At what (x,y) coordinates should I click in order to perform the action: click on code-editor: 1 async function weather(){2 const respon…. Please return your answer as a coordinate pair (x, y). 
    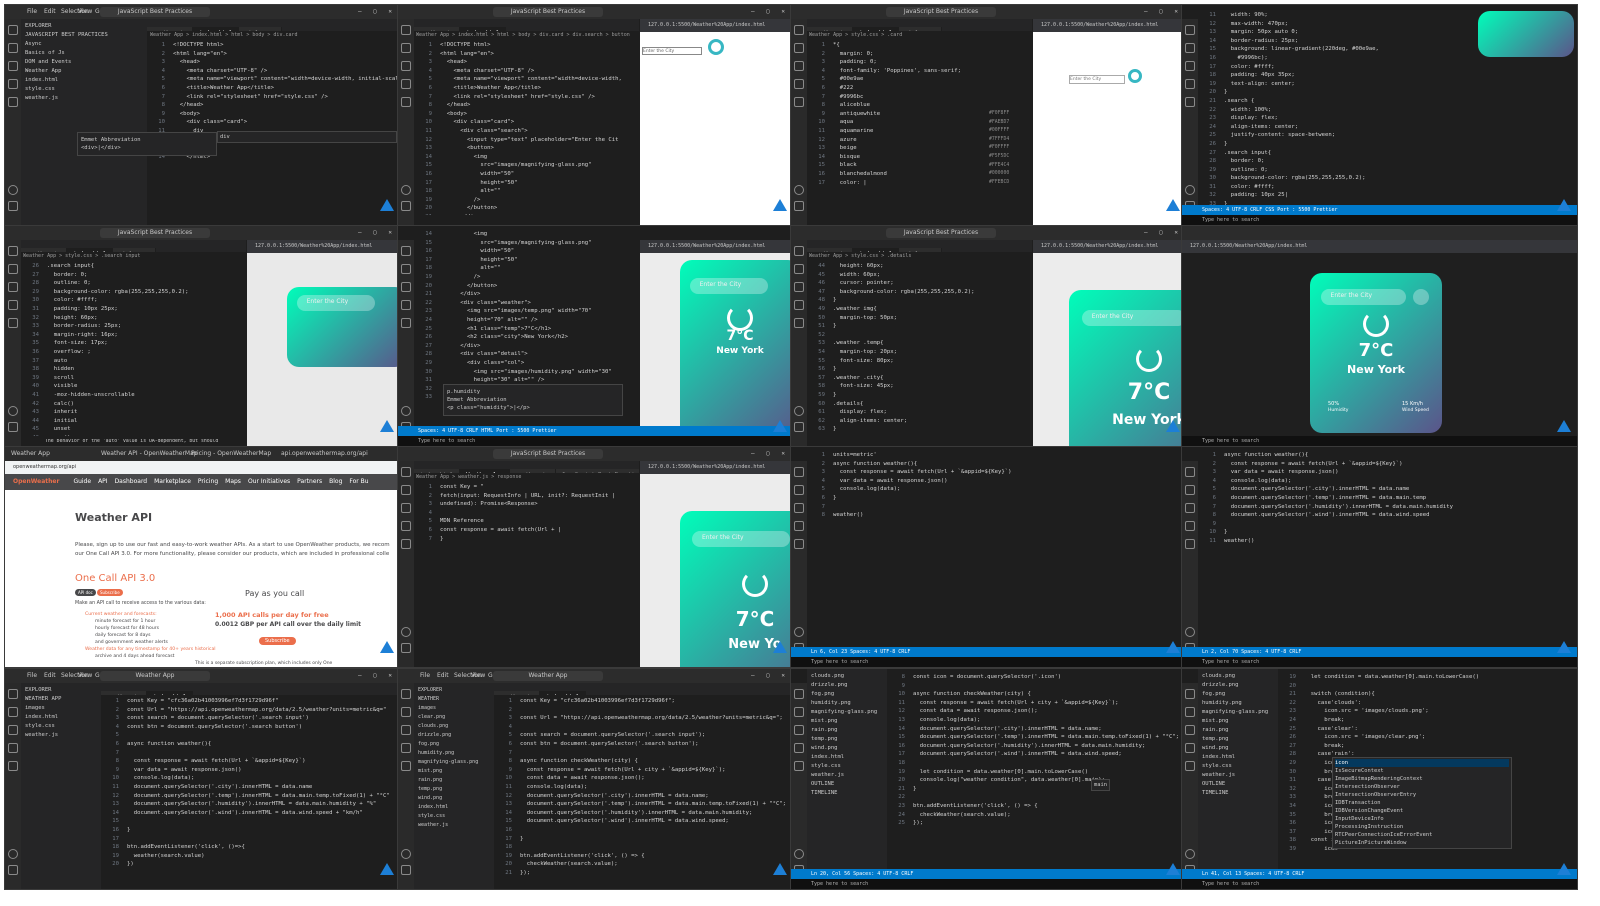
    Looking at the image, I should click on (1385, 554).